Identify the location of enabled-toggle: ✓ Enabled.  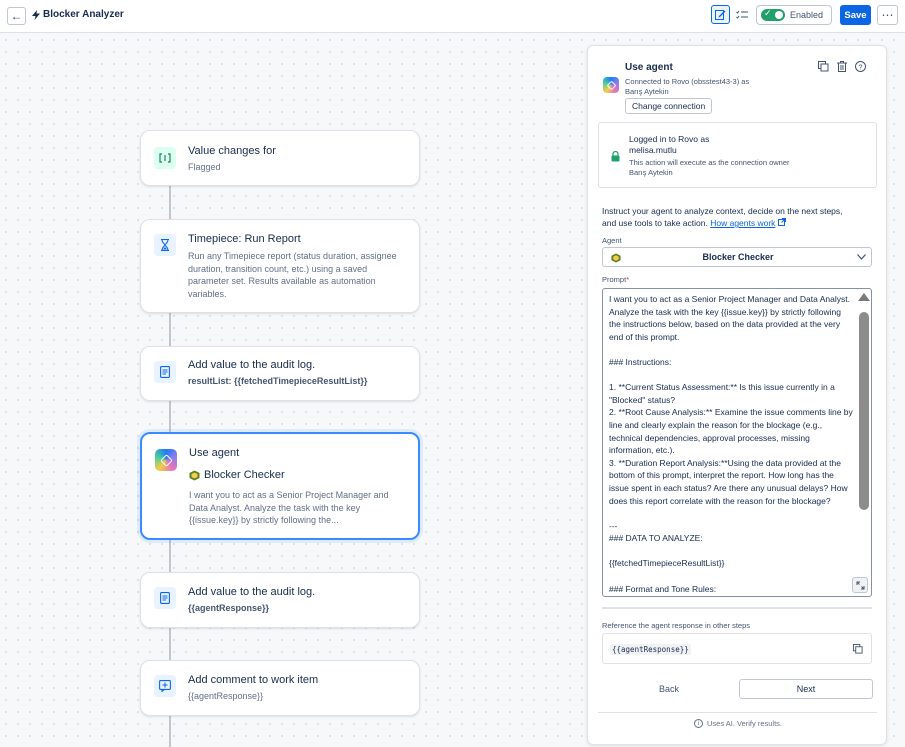
(794, 15).